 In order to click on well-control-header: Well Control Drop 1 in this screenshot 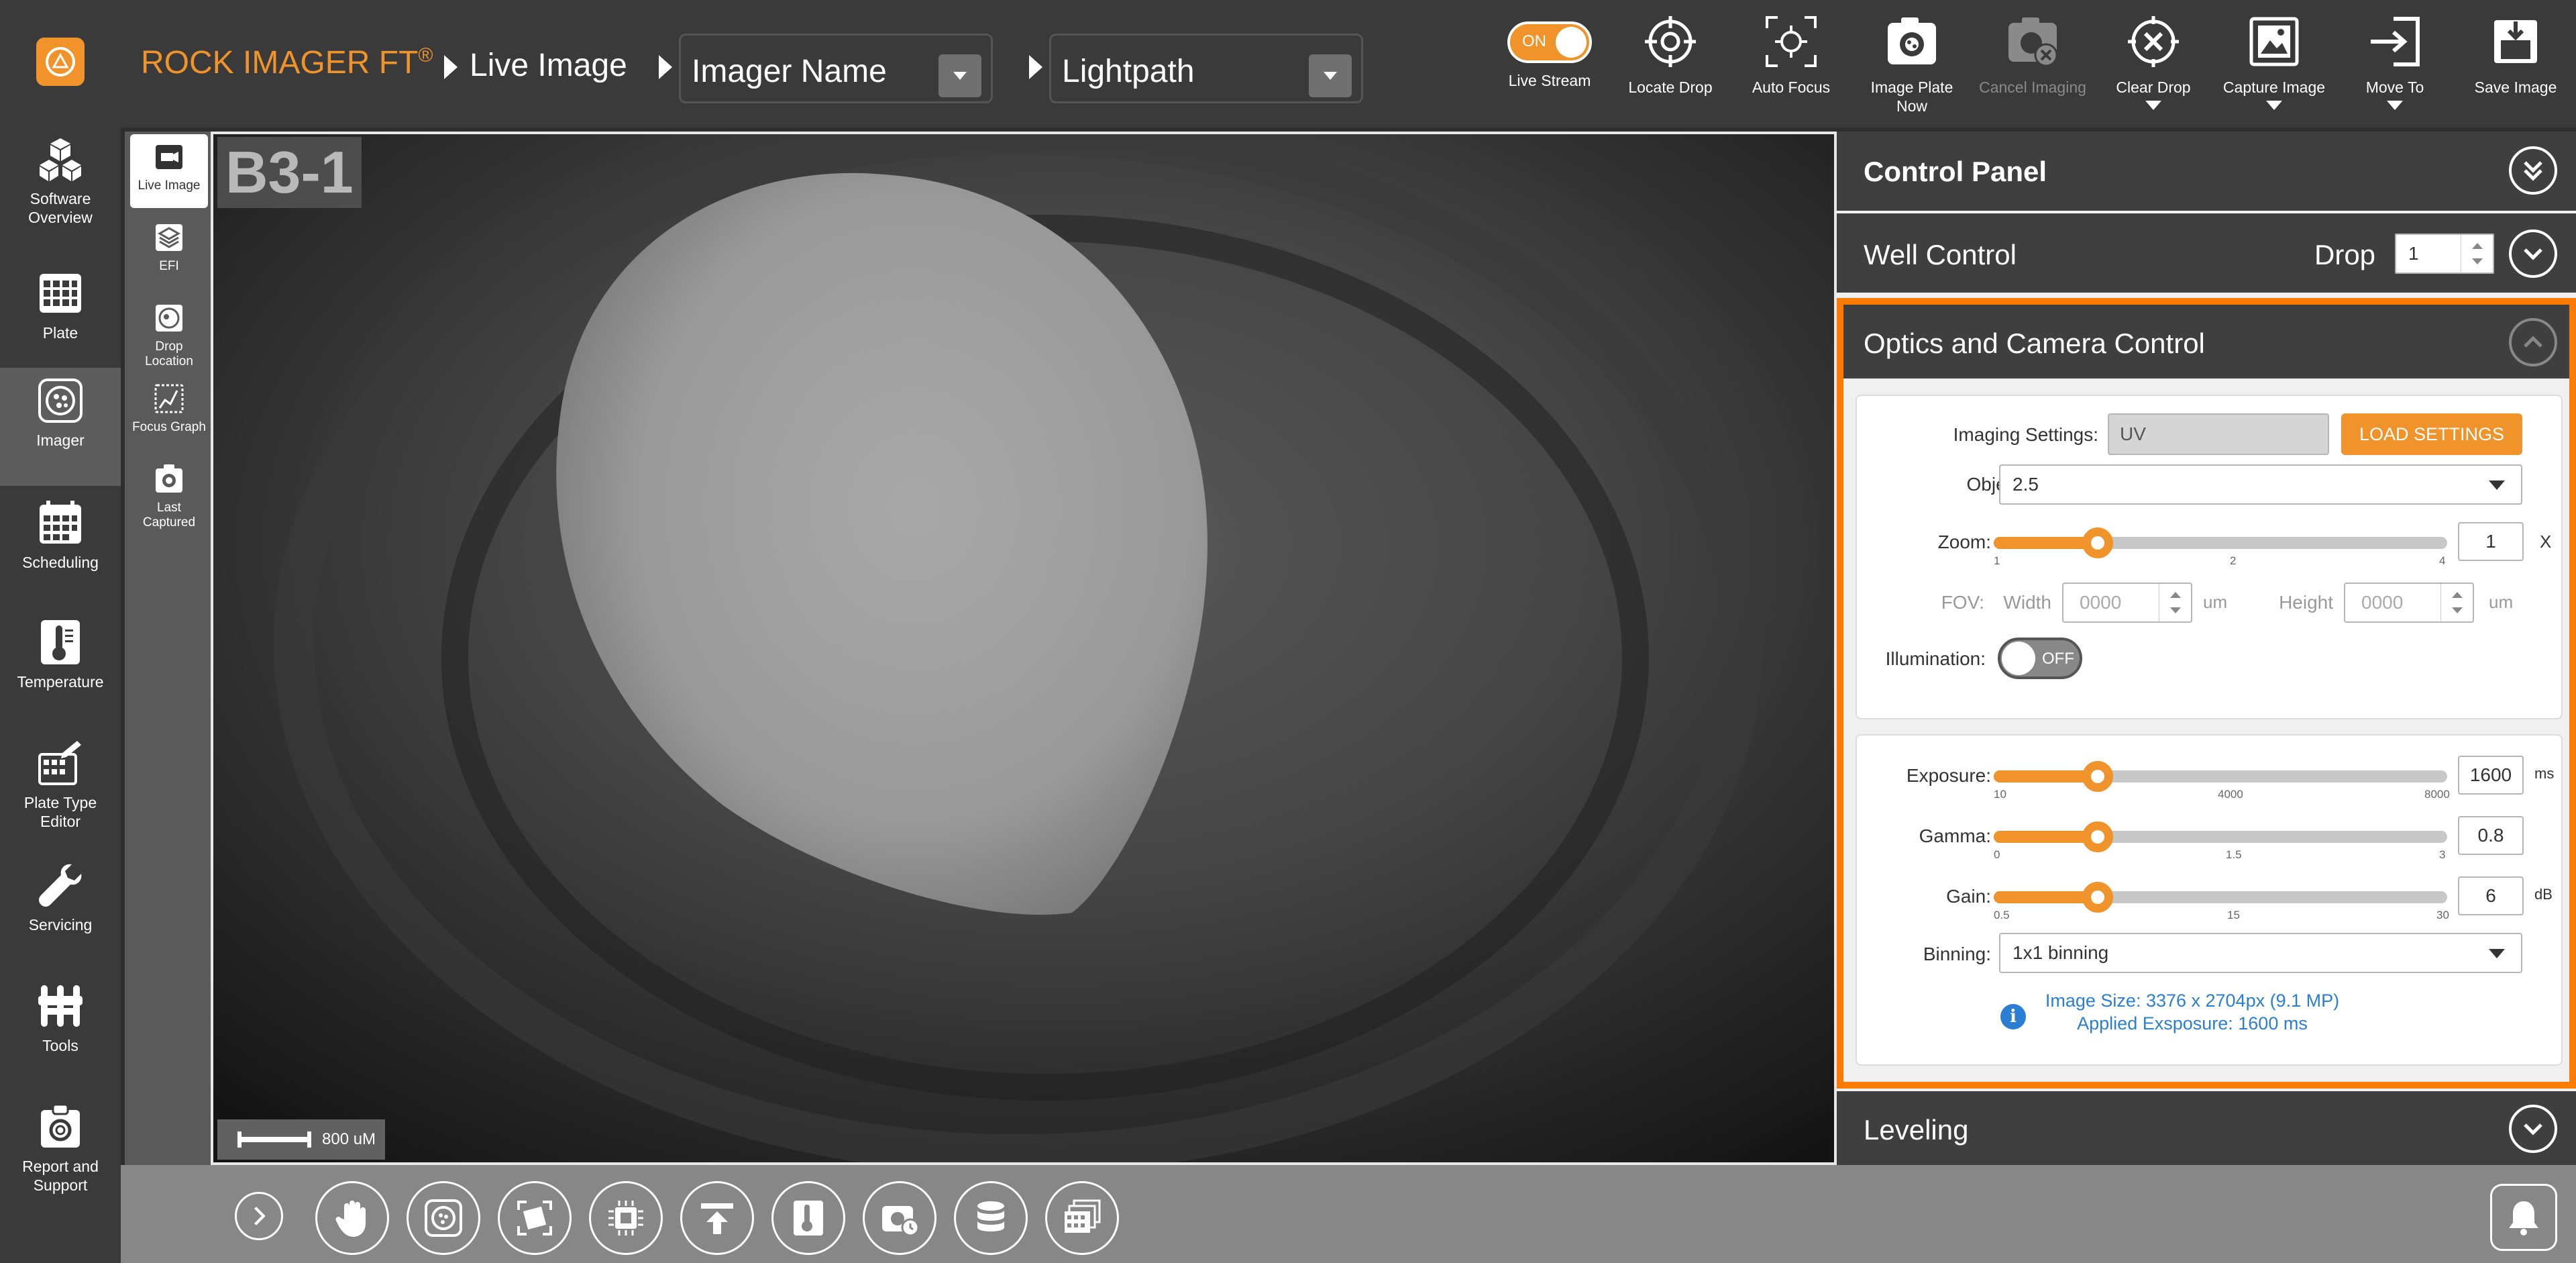, I will do `click(2206, 253)`.